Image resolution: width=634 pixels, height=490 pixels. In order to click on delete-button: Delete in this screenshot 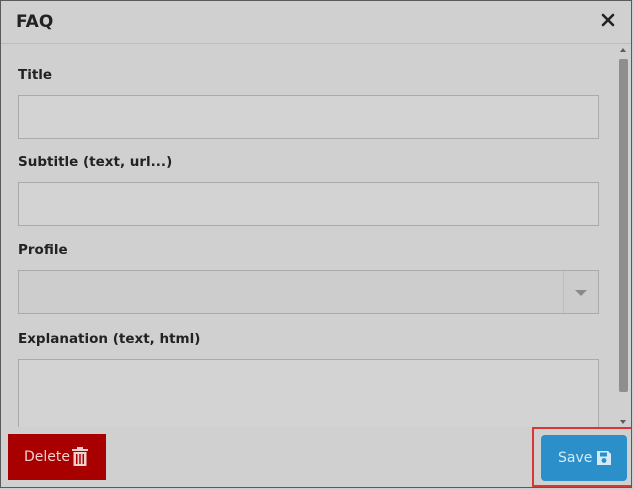, I will do `click(57, 457)`.